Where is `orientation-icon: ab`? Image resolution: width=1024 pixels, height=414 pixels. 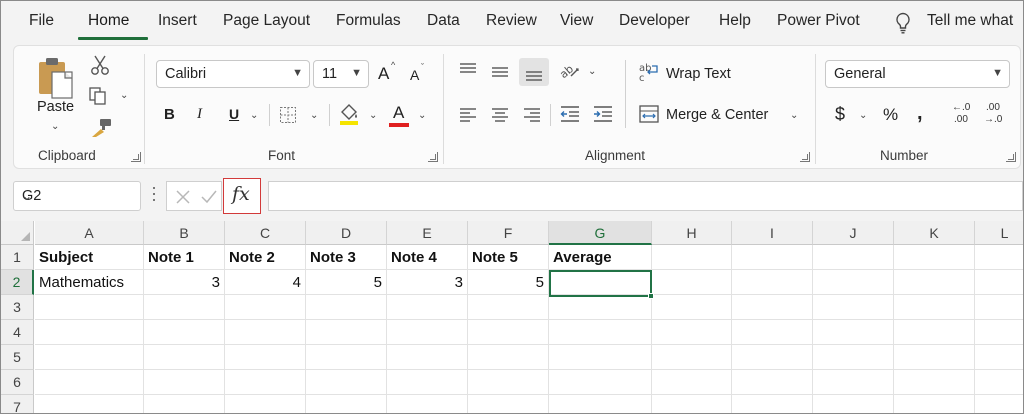
orientation-icon: ab is located at coordinates (570, 70).